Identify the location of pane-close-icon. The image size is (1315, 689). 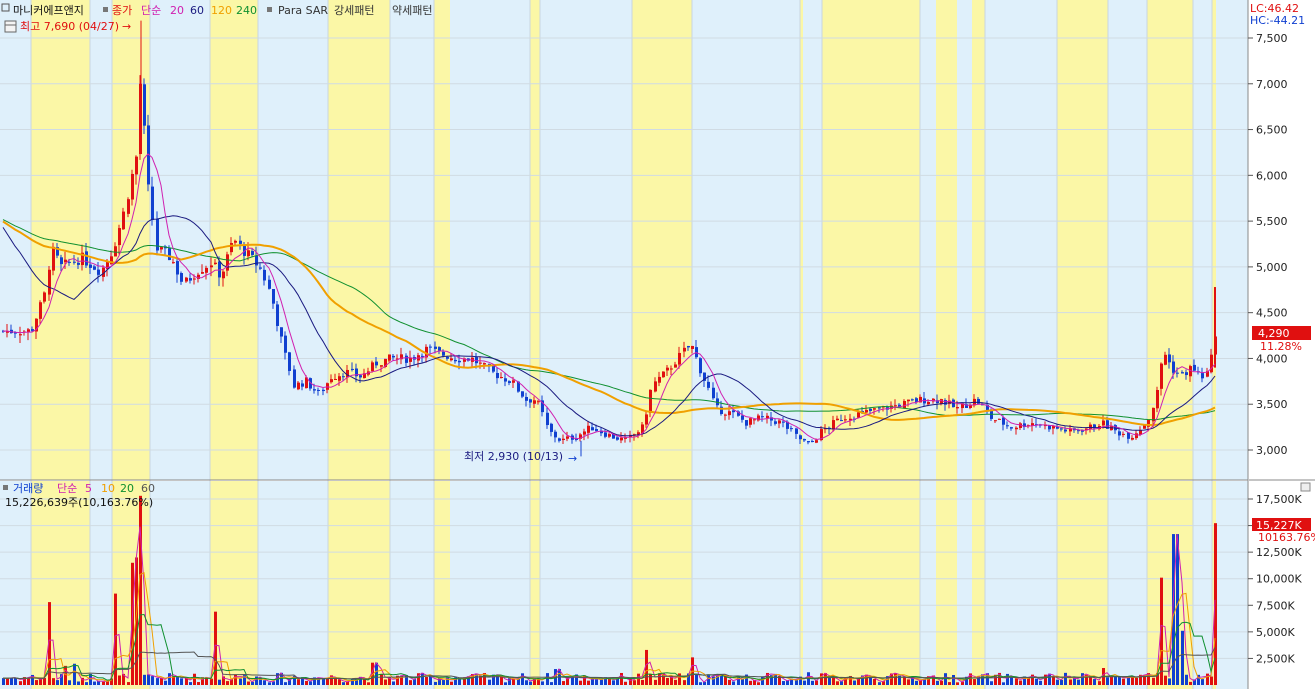
(1305, 487).